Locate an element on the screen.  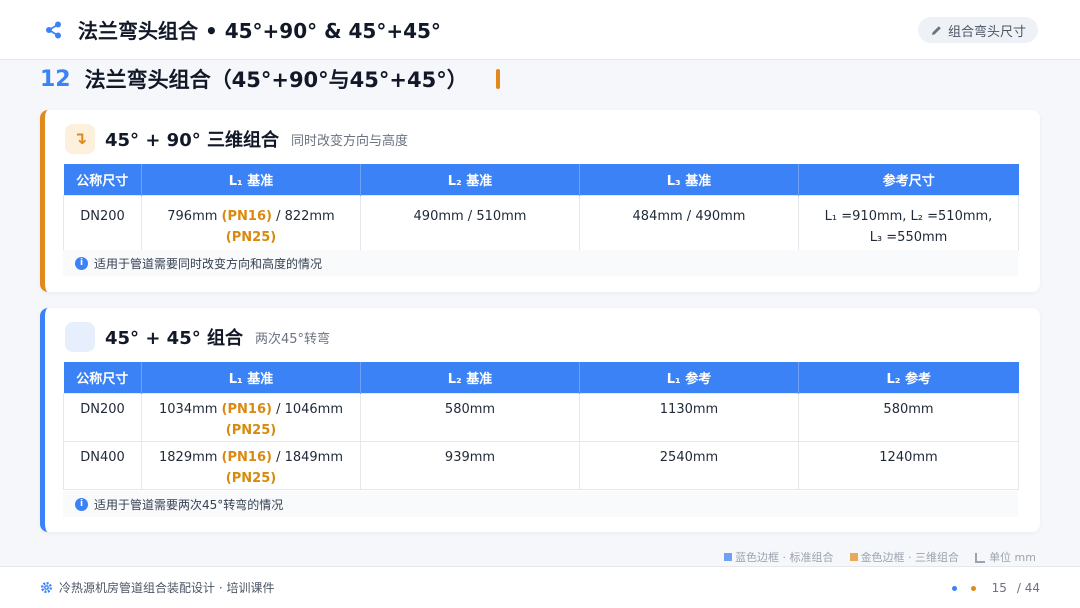
card-header: ↴ 45° + 90° 三维组合 同时改变方向与高度 is located at coordinates (236, 139).